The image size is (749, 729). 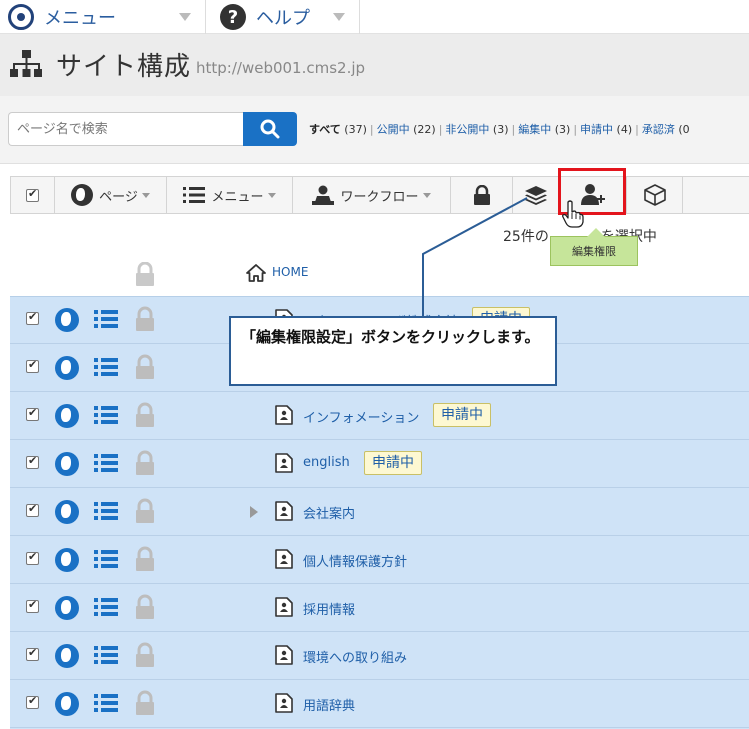 What do you see at coordinates (26, 63) in the screenshot?
I see `sitemap-icon` at bounding box center [26, 63].